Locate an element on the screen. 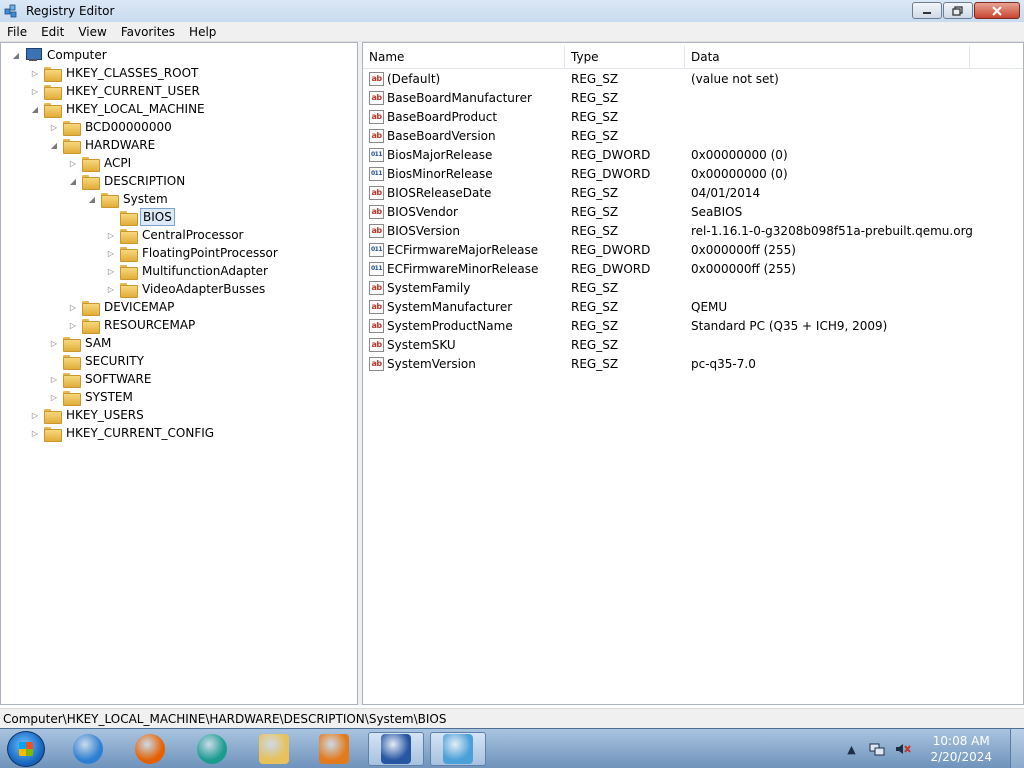  tree-node: SECURITY is located at coordinates (97, 361).